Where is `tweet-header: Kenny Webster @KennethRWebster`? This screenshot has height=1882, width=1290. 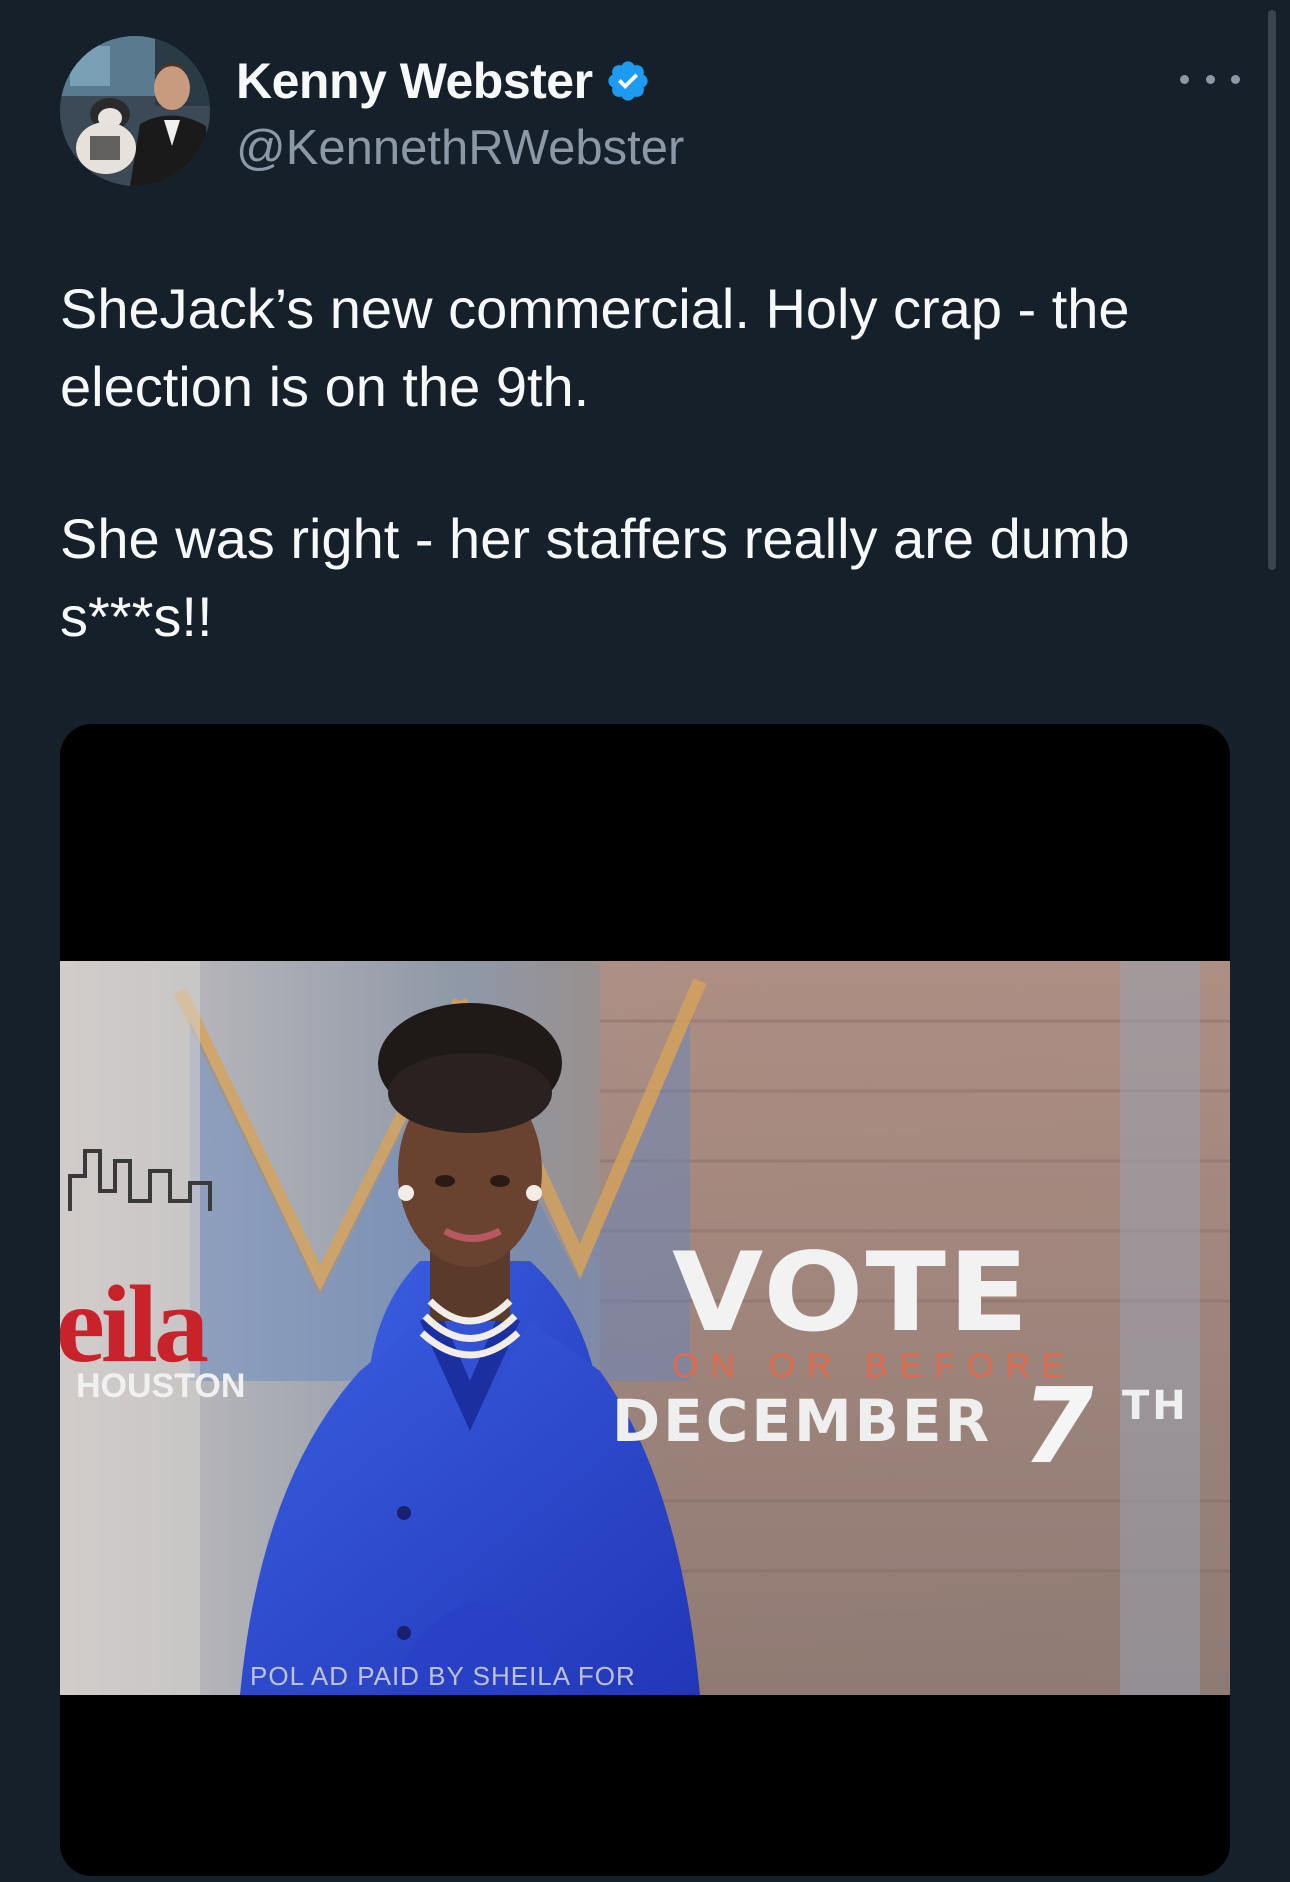
tweet-header: Kenny Webster @KennethRWebster is located at coordinates (650, 112).